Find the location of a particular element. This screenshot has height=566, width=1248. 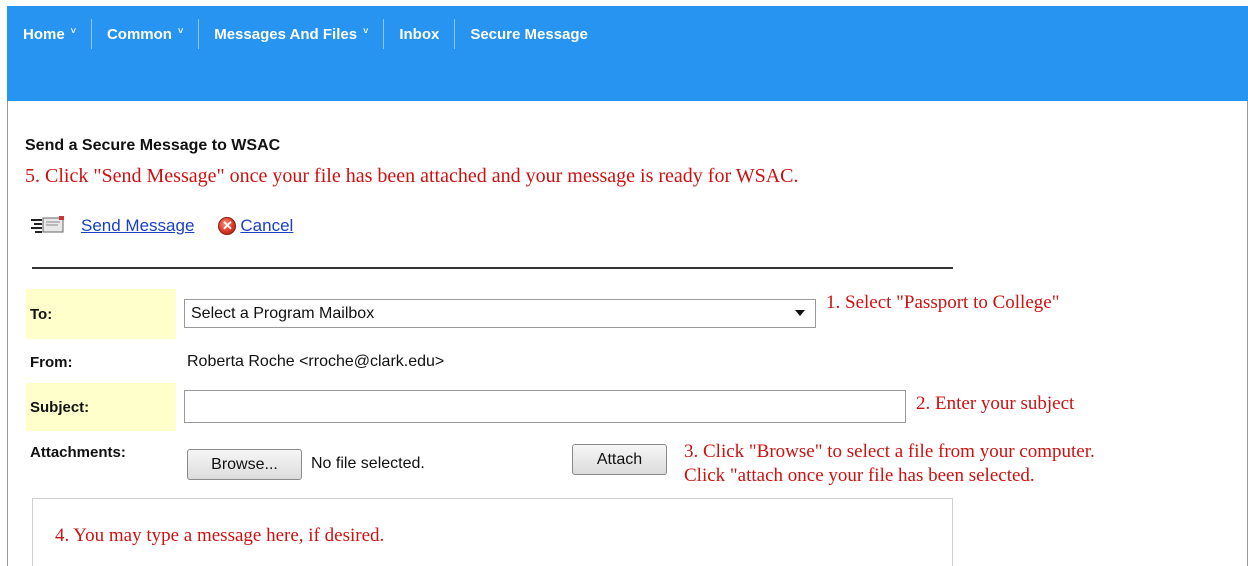

to-label: To: is located at coordinates (101, 314).